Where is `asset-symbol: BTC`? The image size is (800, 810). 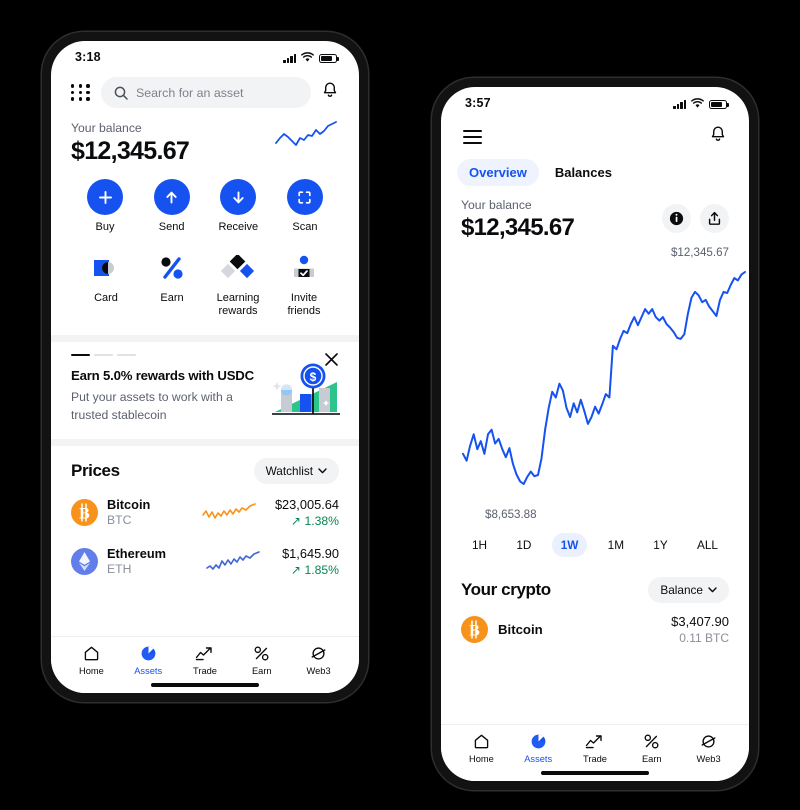
asset-symbol: BTC is located at coordinates (119, 520).